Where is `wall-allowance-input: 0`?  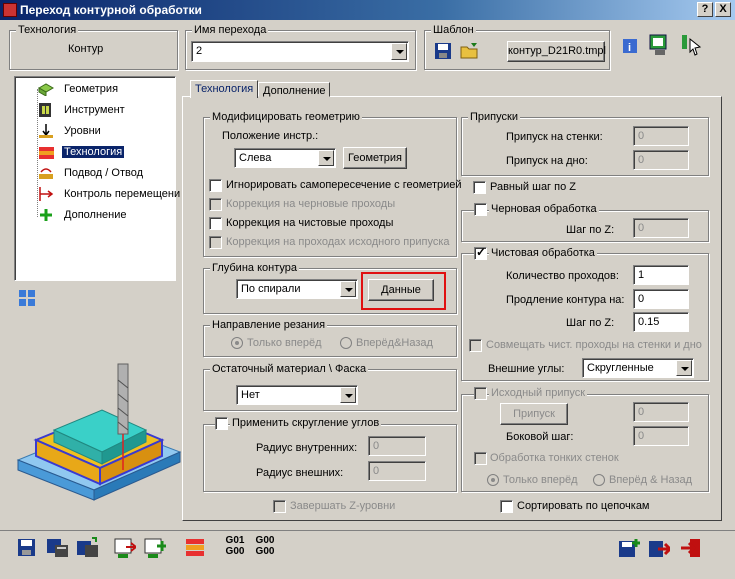
wall-allowance-input: 0 is located at coordinates (661, 136).